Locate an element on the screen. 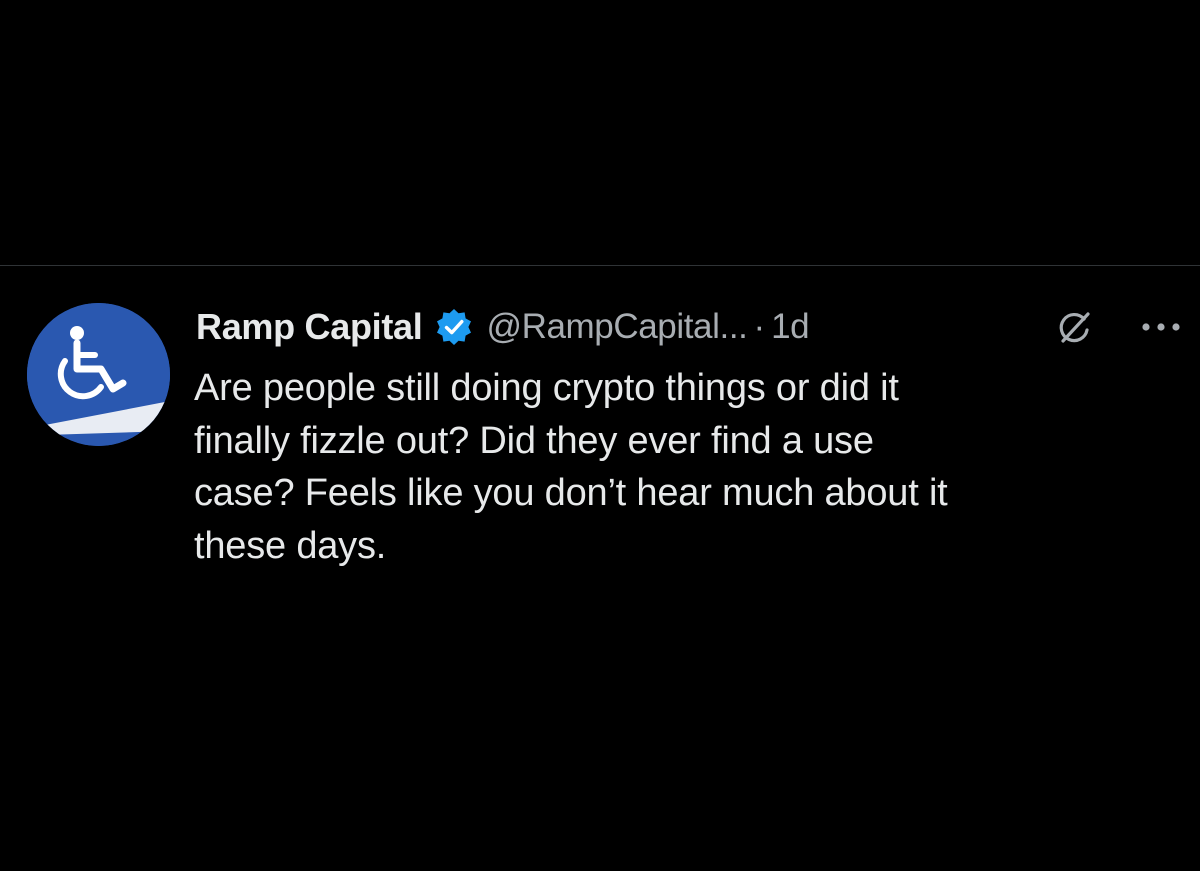  verified-badge-icon is located at coordinates (454, 327).